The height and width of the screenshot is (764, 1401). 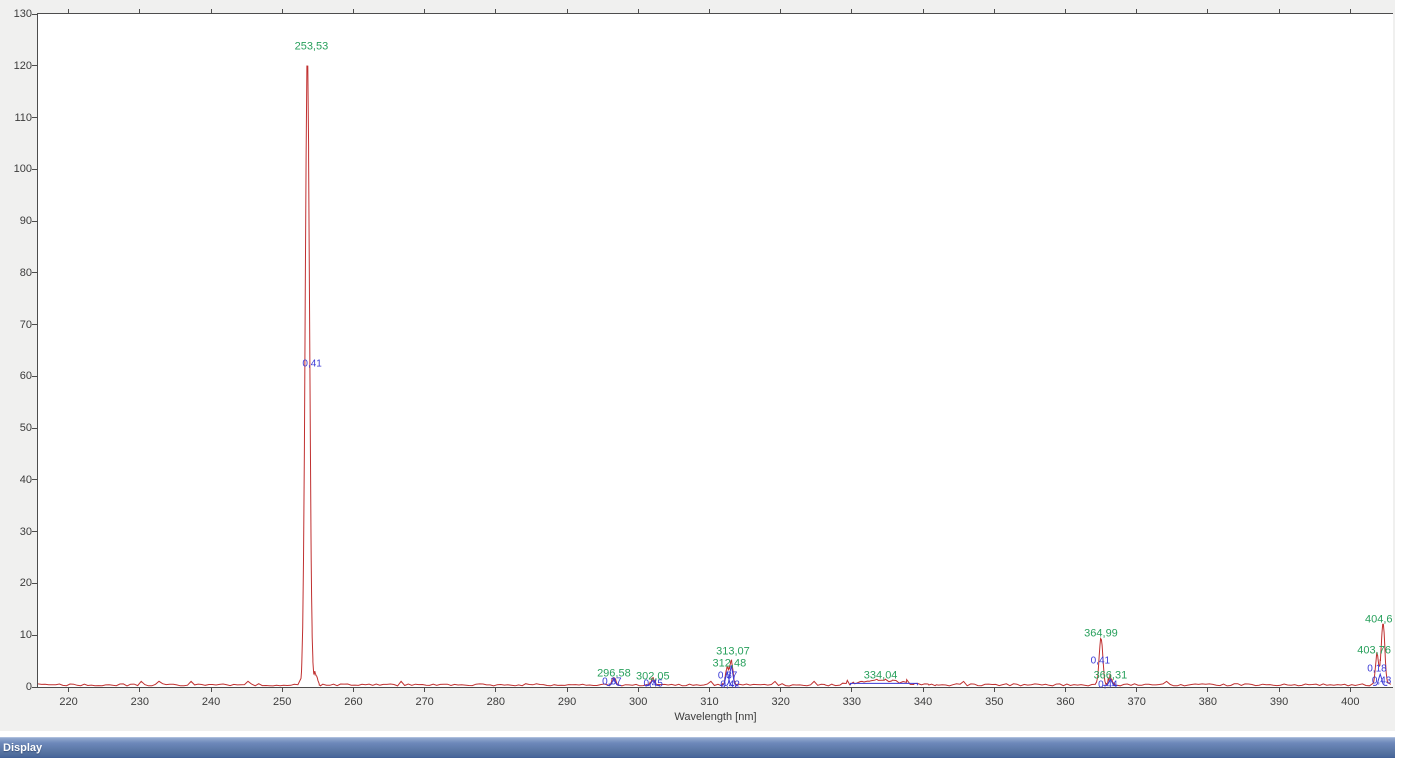 What do you see at coordinates (733, 651) in the screenshot?
I see `peak-wavelength-label: 313,07` at bounding box center [733, 651].